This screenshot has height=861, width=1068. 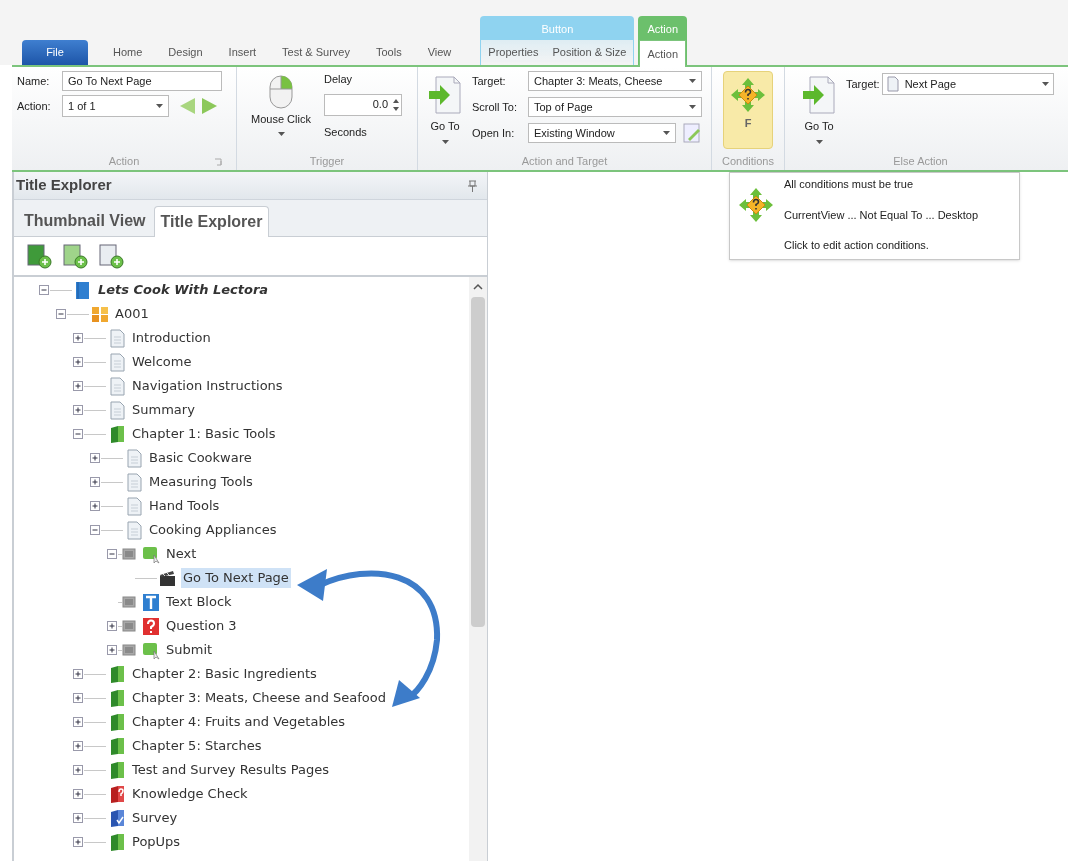 What do you see at coordinates (188, 106) in the screenshot?
I see `left-triangle-icon` at bounding box center [188, 106].